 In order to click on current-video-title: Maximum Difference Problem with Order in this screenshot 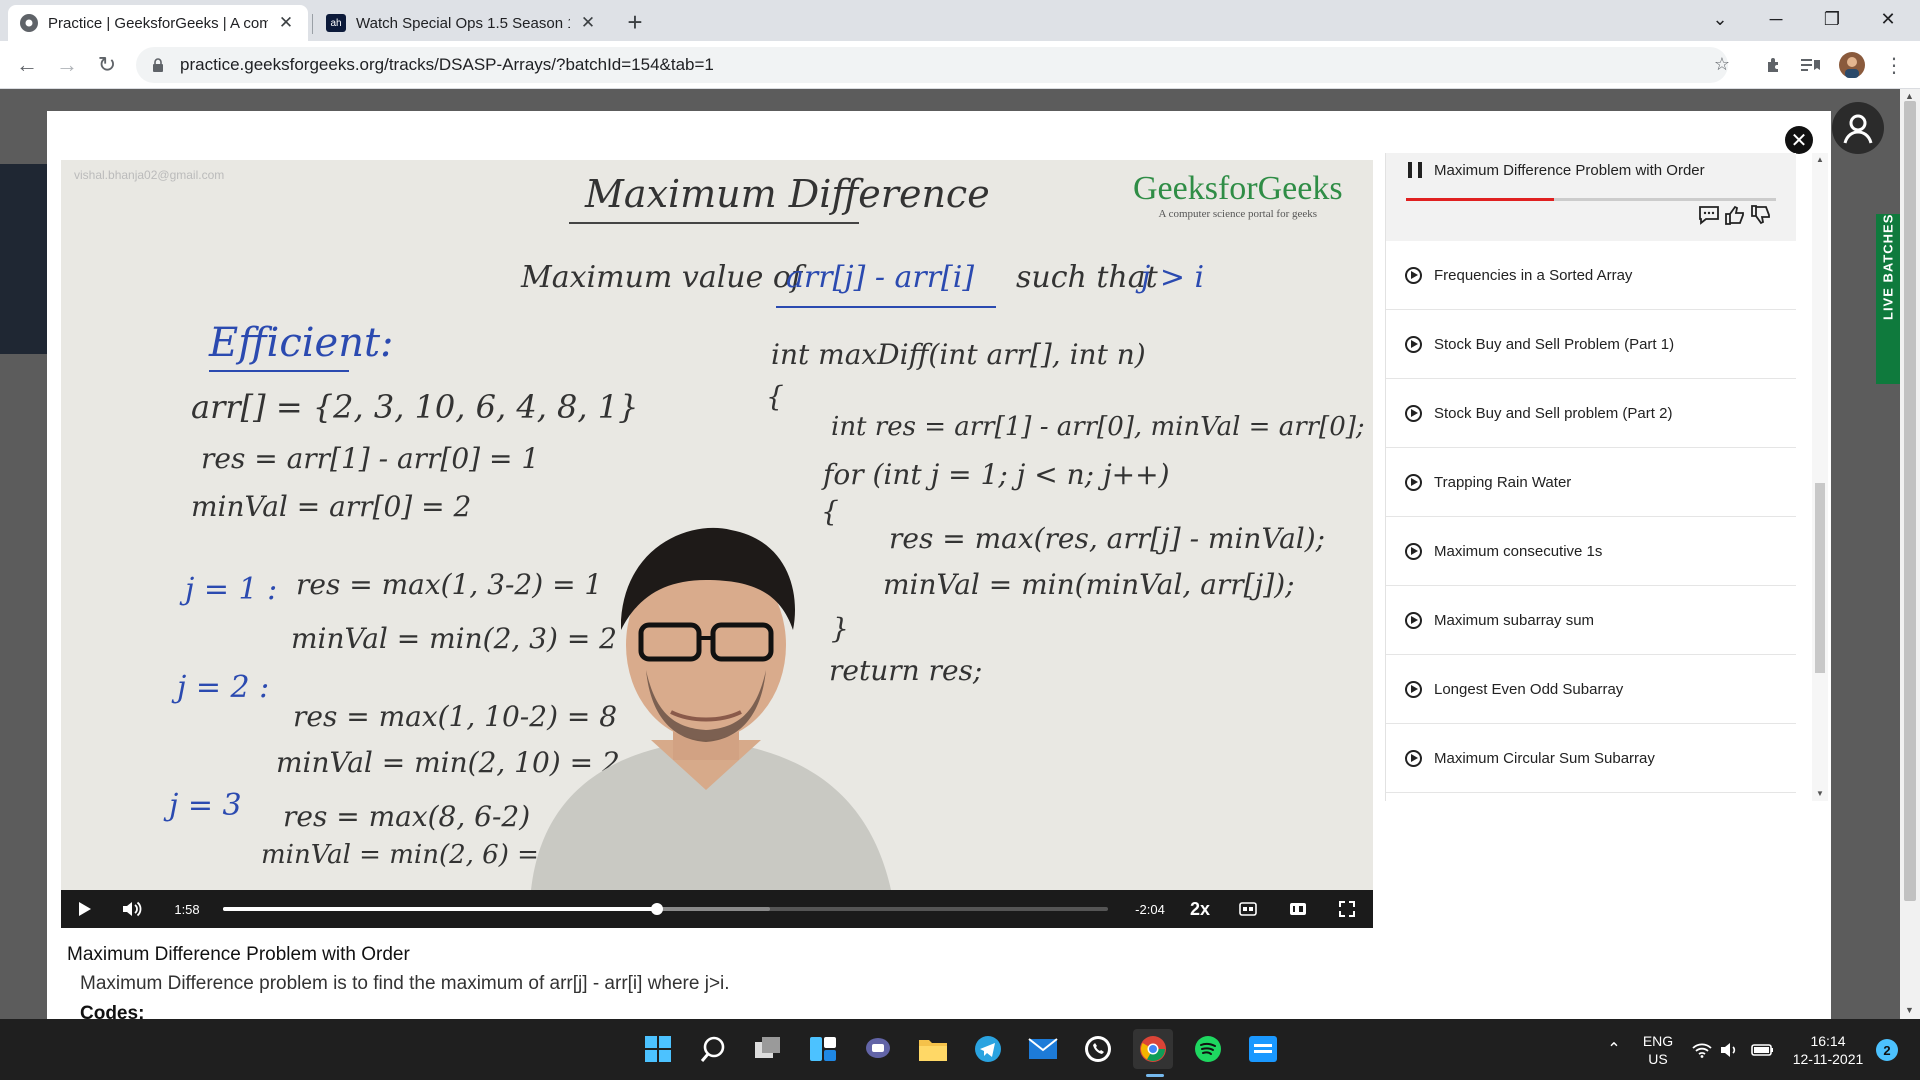, I will do `click(1569, 170)`.